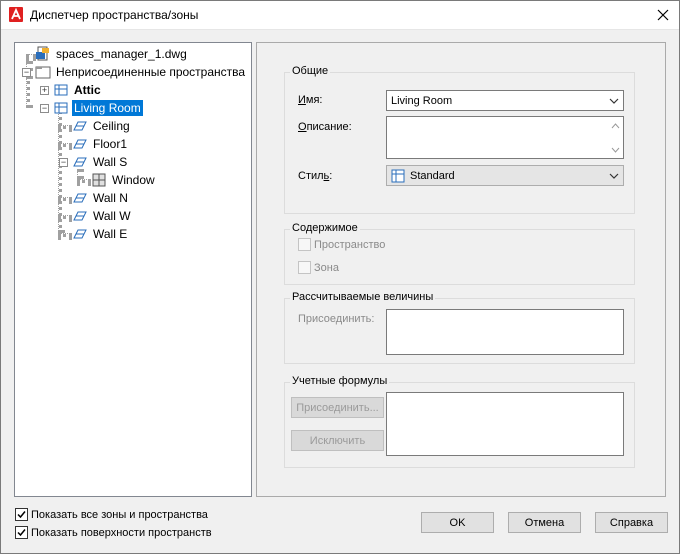 This screenshot has height=554, width=680. I want to click on folder-icon, so click(43, 72).